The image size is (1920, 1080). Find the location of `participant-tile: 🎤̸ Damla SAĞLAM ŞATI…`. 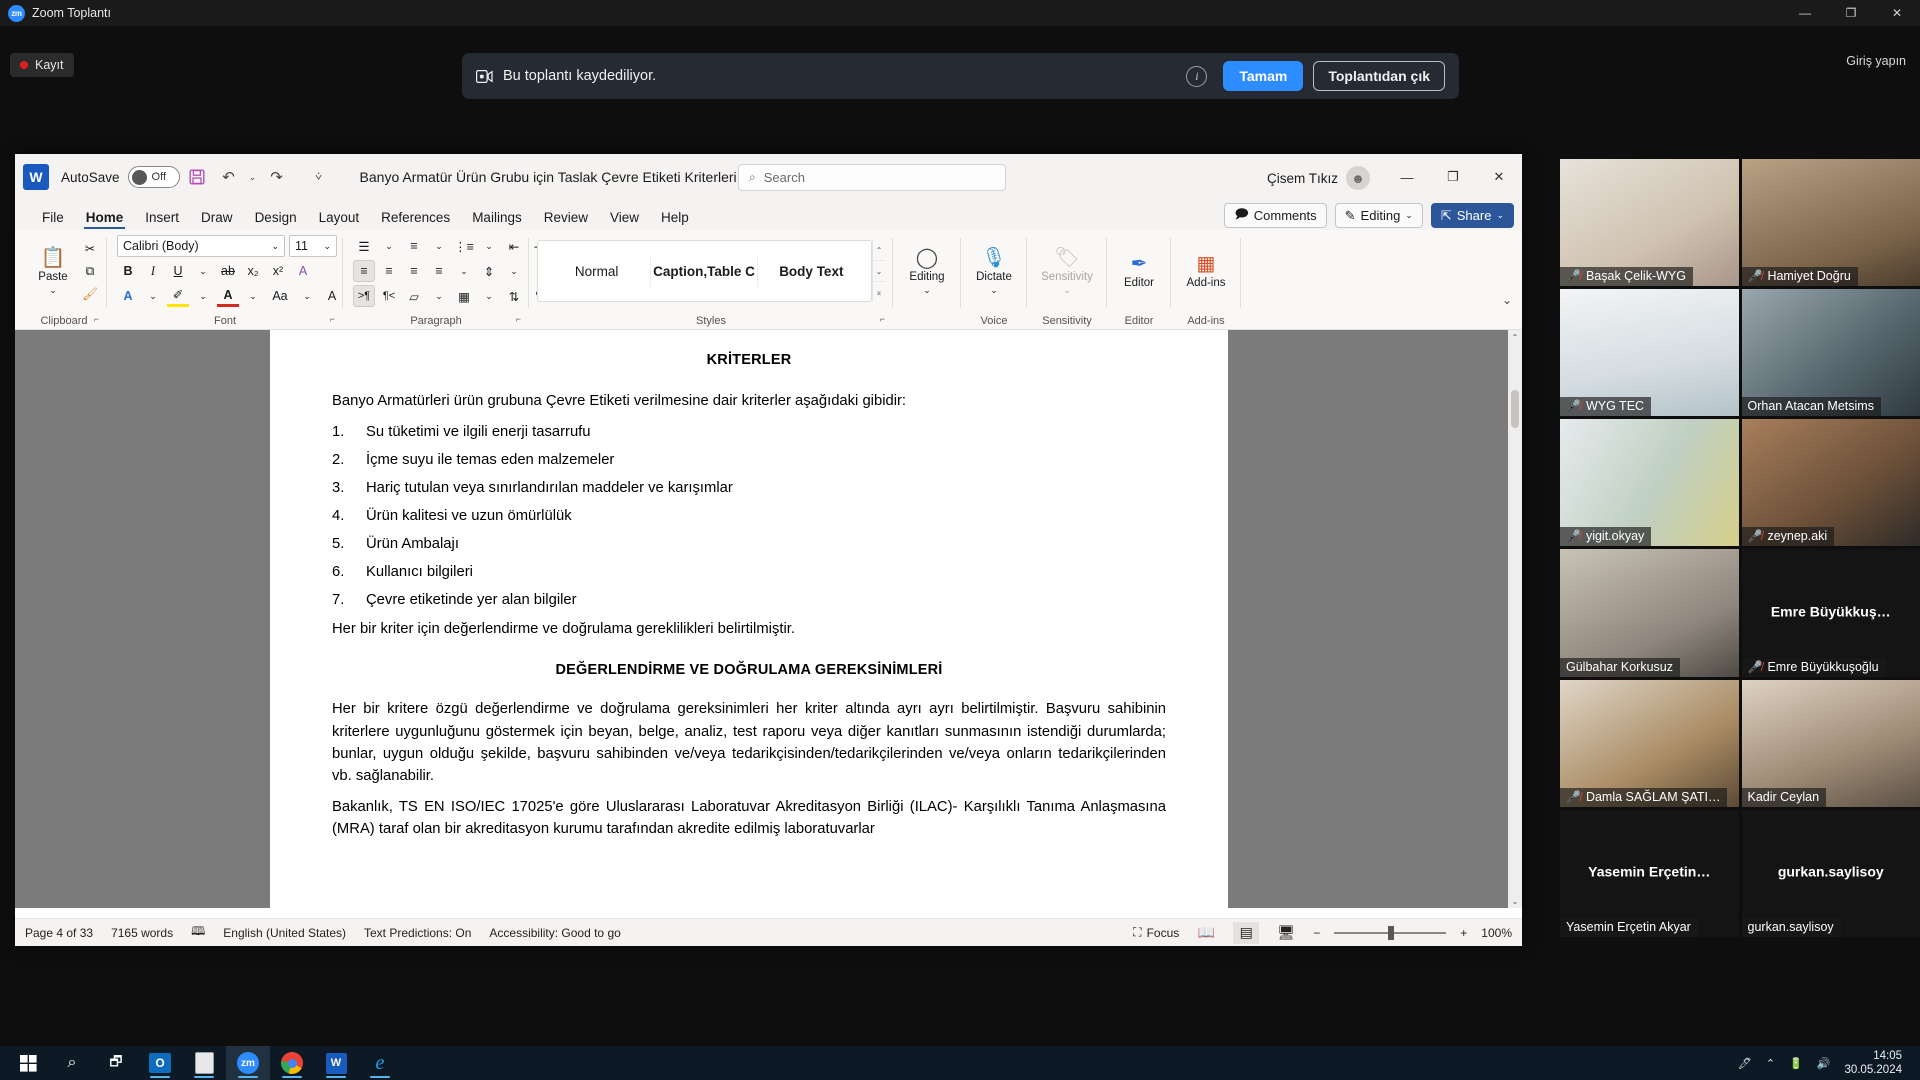

participant-tile: 🎤̸ Damla SAĞLAM ŞATI… is located at coordinates (1649, 743).